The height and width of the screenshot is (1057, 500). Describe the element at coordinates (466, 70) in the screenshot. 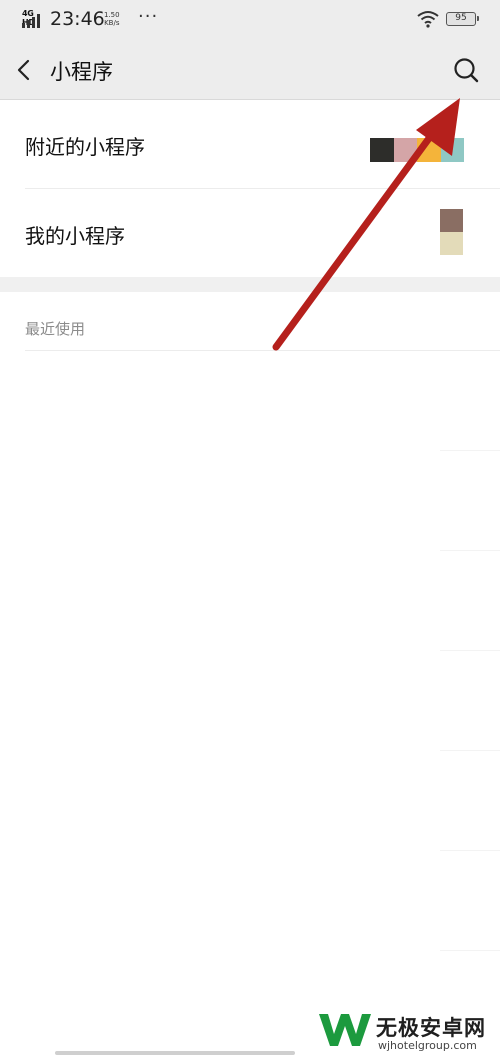

I see `search-icon` at that location.